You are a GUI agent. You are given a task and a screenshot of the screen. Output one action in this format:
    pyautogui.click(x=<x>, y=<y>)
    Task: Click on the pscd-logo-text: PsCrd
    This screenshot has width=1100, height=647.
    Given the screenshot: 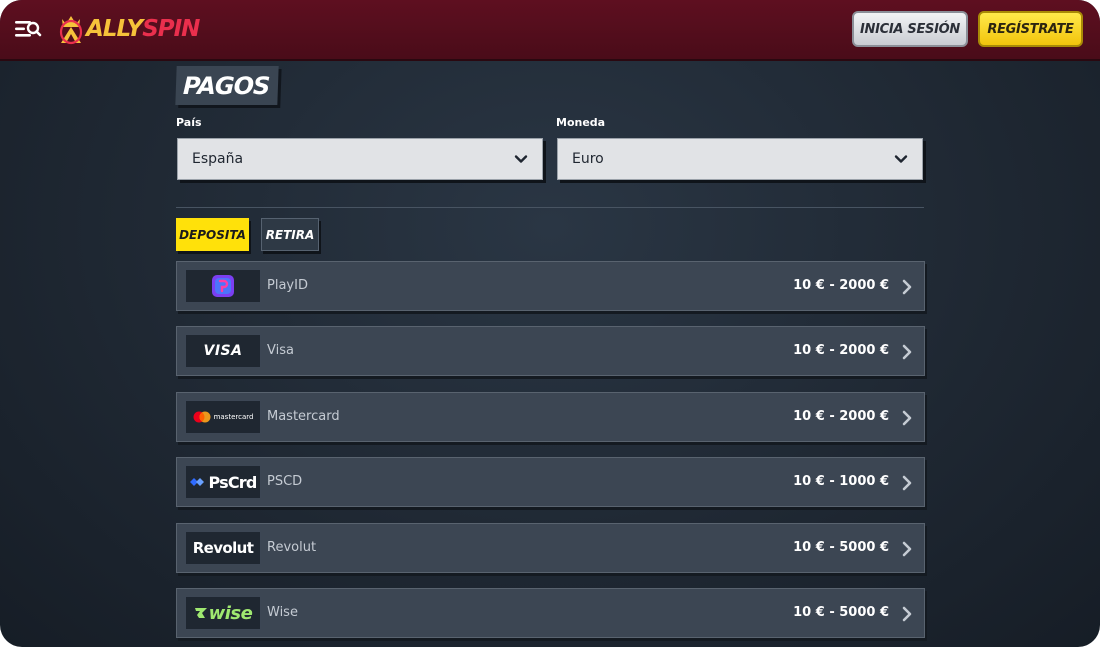 What is the action you would take?
    pyautogui.click(x=232, y=482)
    